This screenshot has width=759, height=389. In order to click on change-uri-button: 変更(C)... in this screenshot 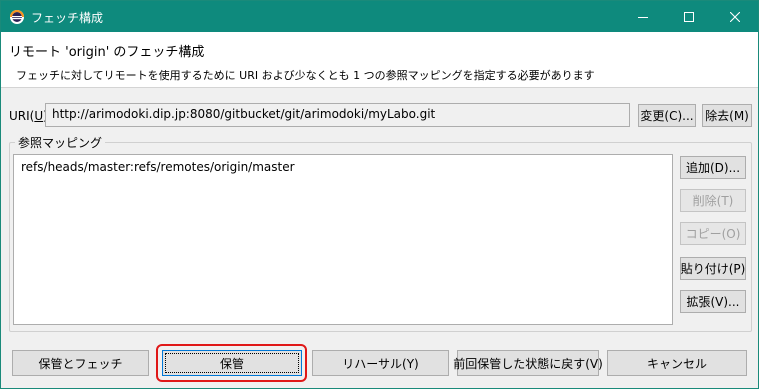, I will do `click(667, 115)`.